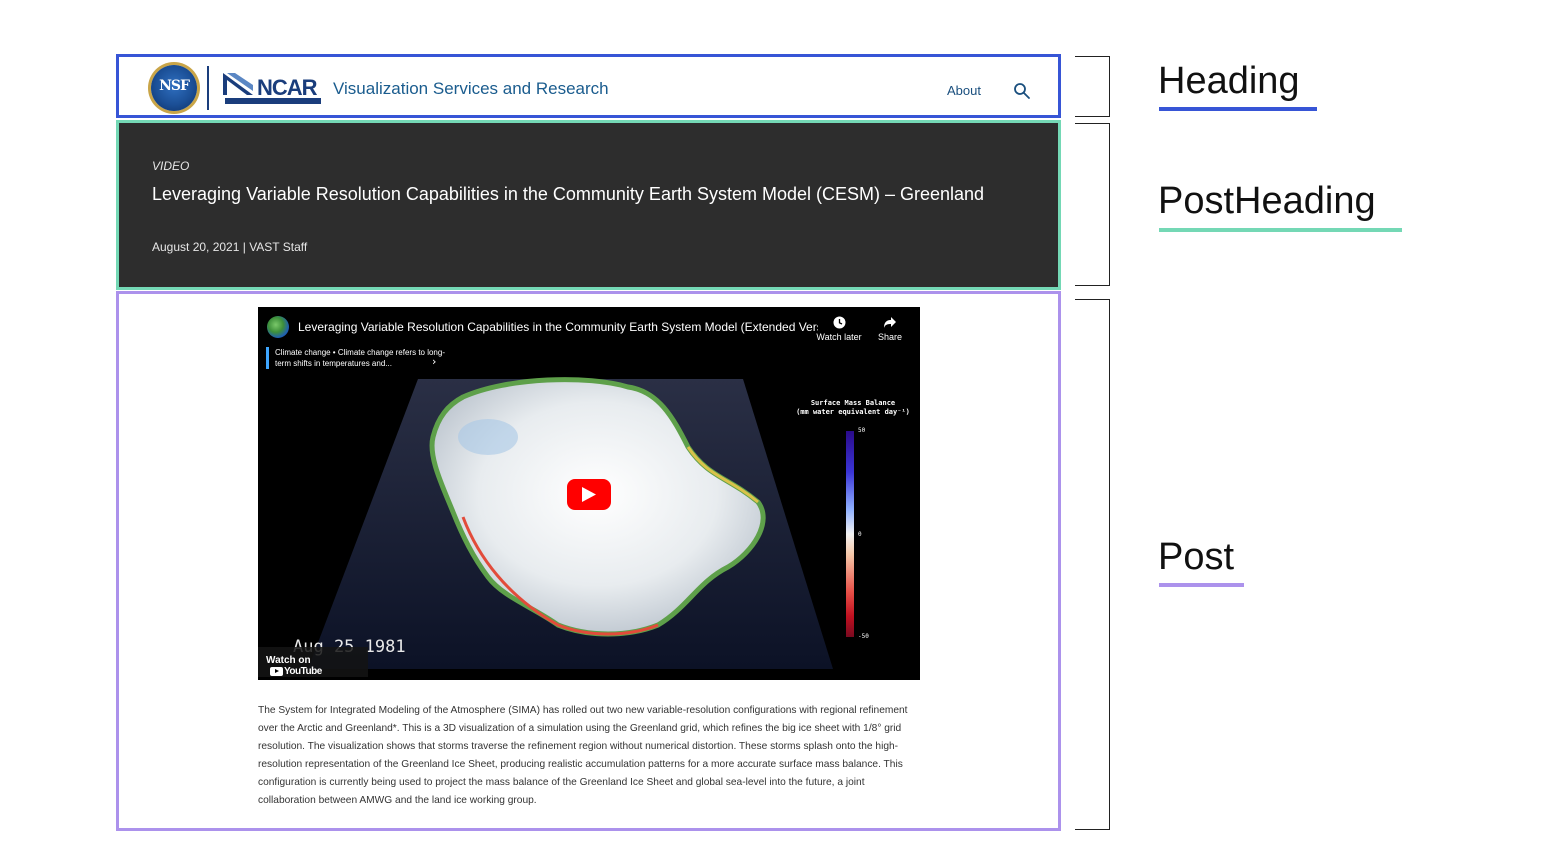 This screenshot has height=862, width=1541. I want to click on play-icon, so click(589, 494).